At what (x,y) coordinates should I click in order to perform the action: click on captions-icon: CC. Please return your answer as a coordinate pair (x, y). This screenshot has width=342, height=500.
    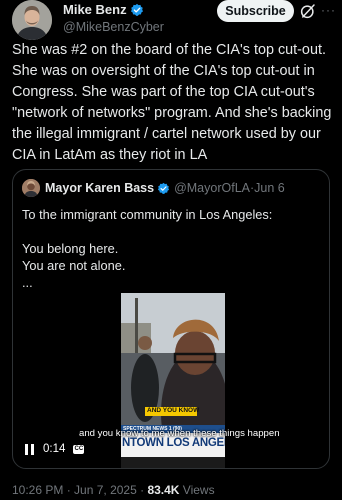
    Looking at the image, I should click on (79, 449).